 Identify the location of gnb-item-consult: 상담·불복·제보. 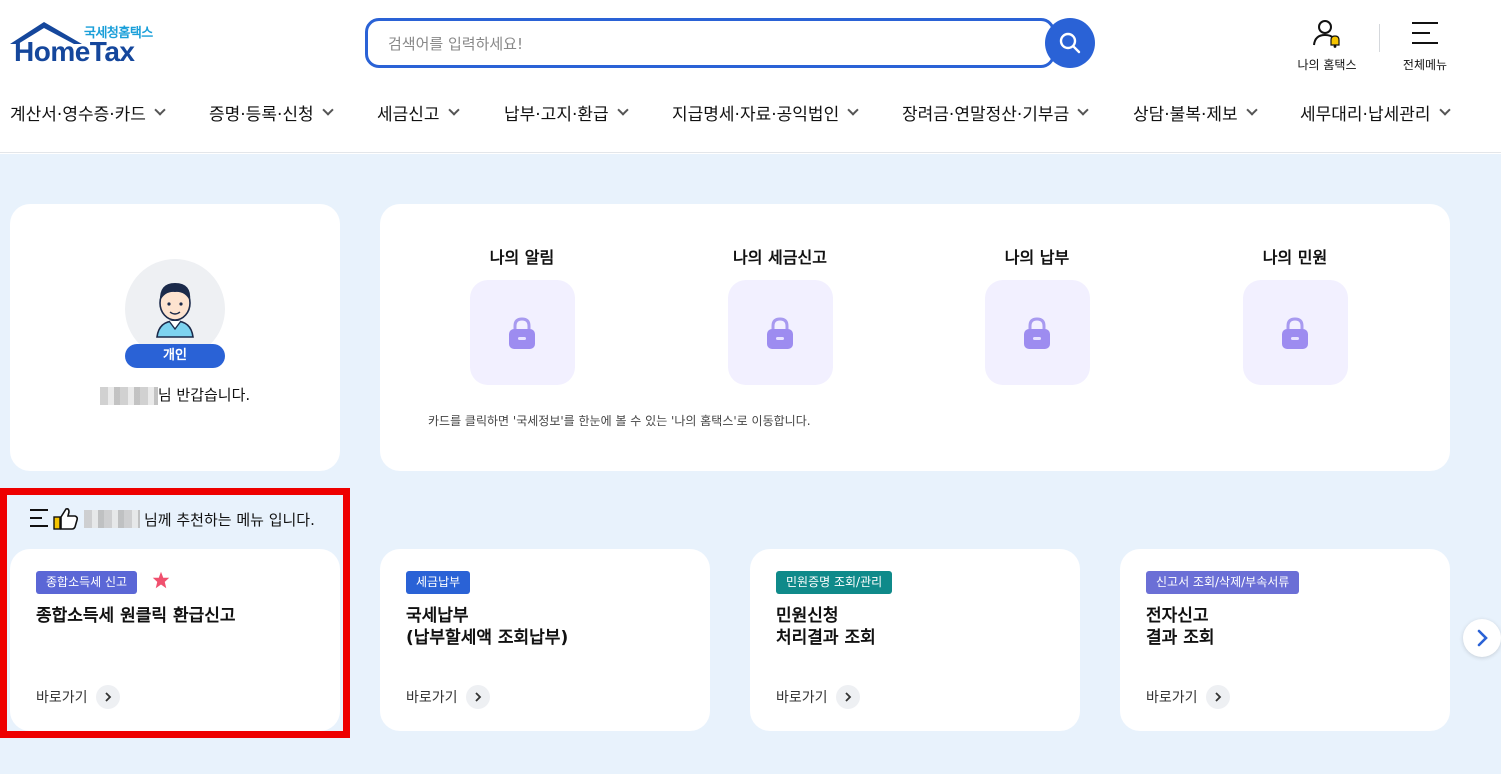
(1195, 112).